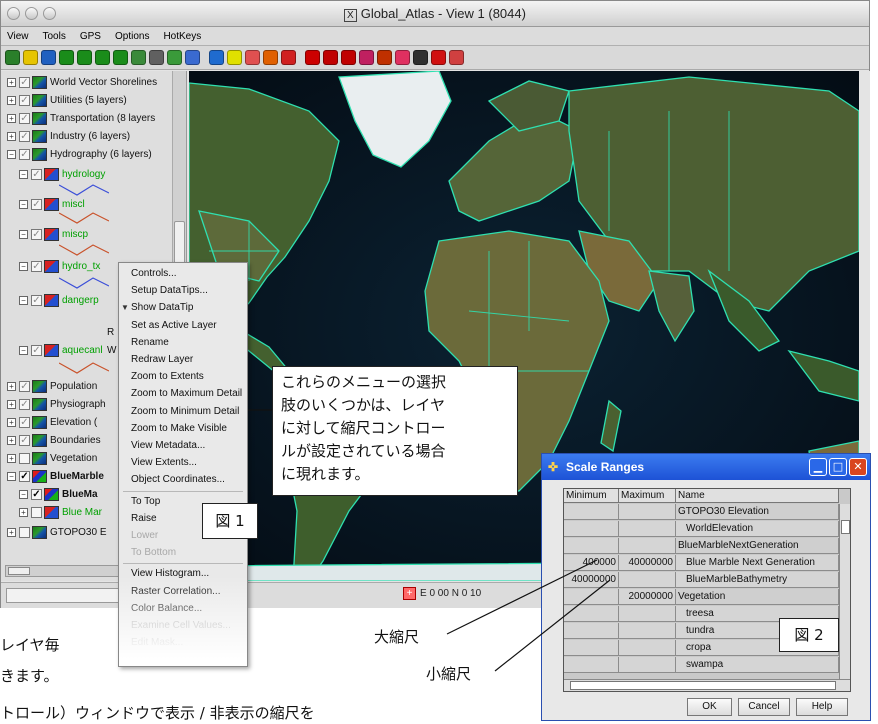 The width and height of the screenshot is (878, 724). I want to click on small-scale-label: 小縮尺, so click(449, 674).